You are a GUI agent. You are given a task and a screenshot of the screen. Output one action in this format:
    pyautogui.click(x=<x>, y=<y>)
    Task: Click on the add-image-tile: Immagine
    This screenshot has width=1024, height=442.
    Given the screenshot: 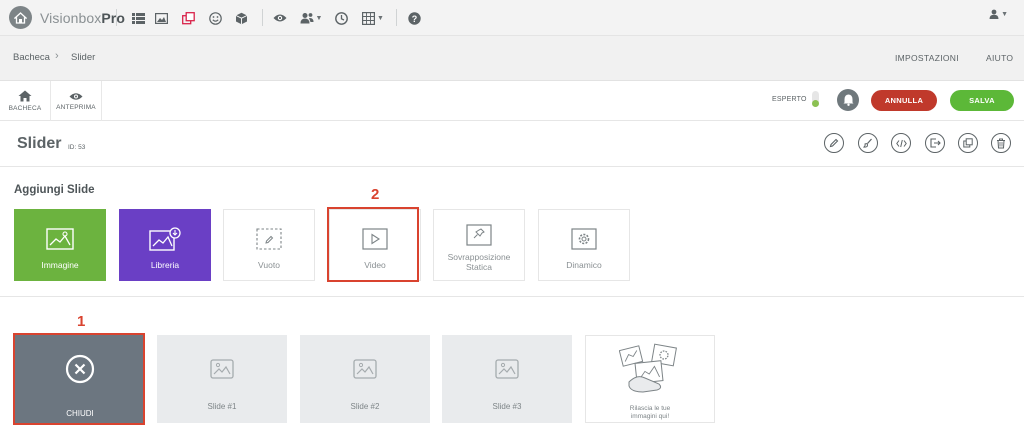 What is the action you would take?
    pyautogui.click(x=60, y=245)
    